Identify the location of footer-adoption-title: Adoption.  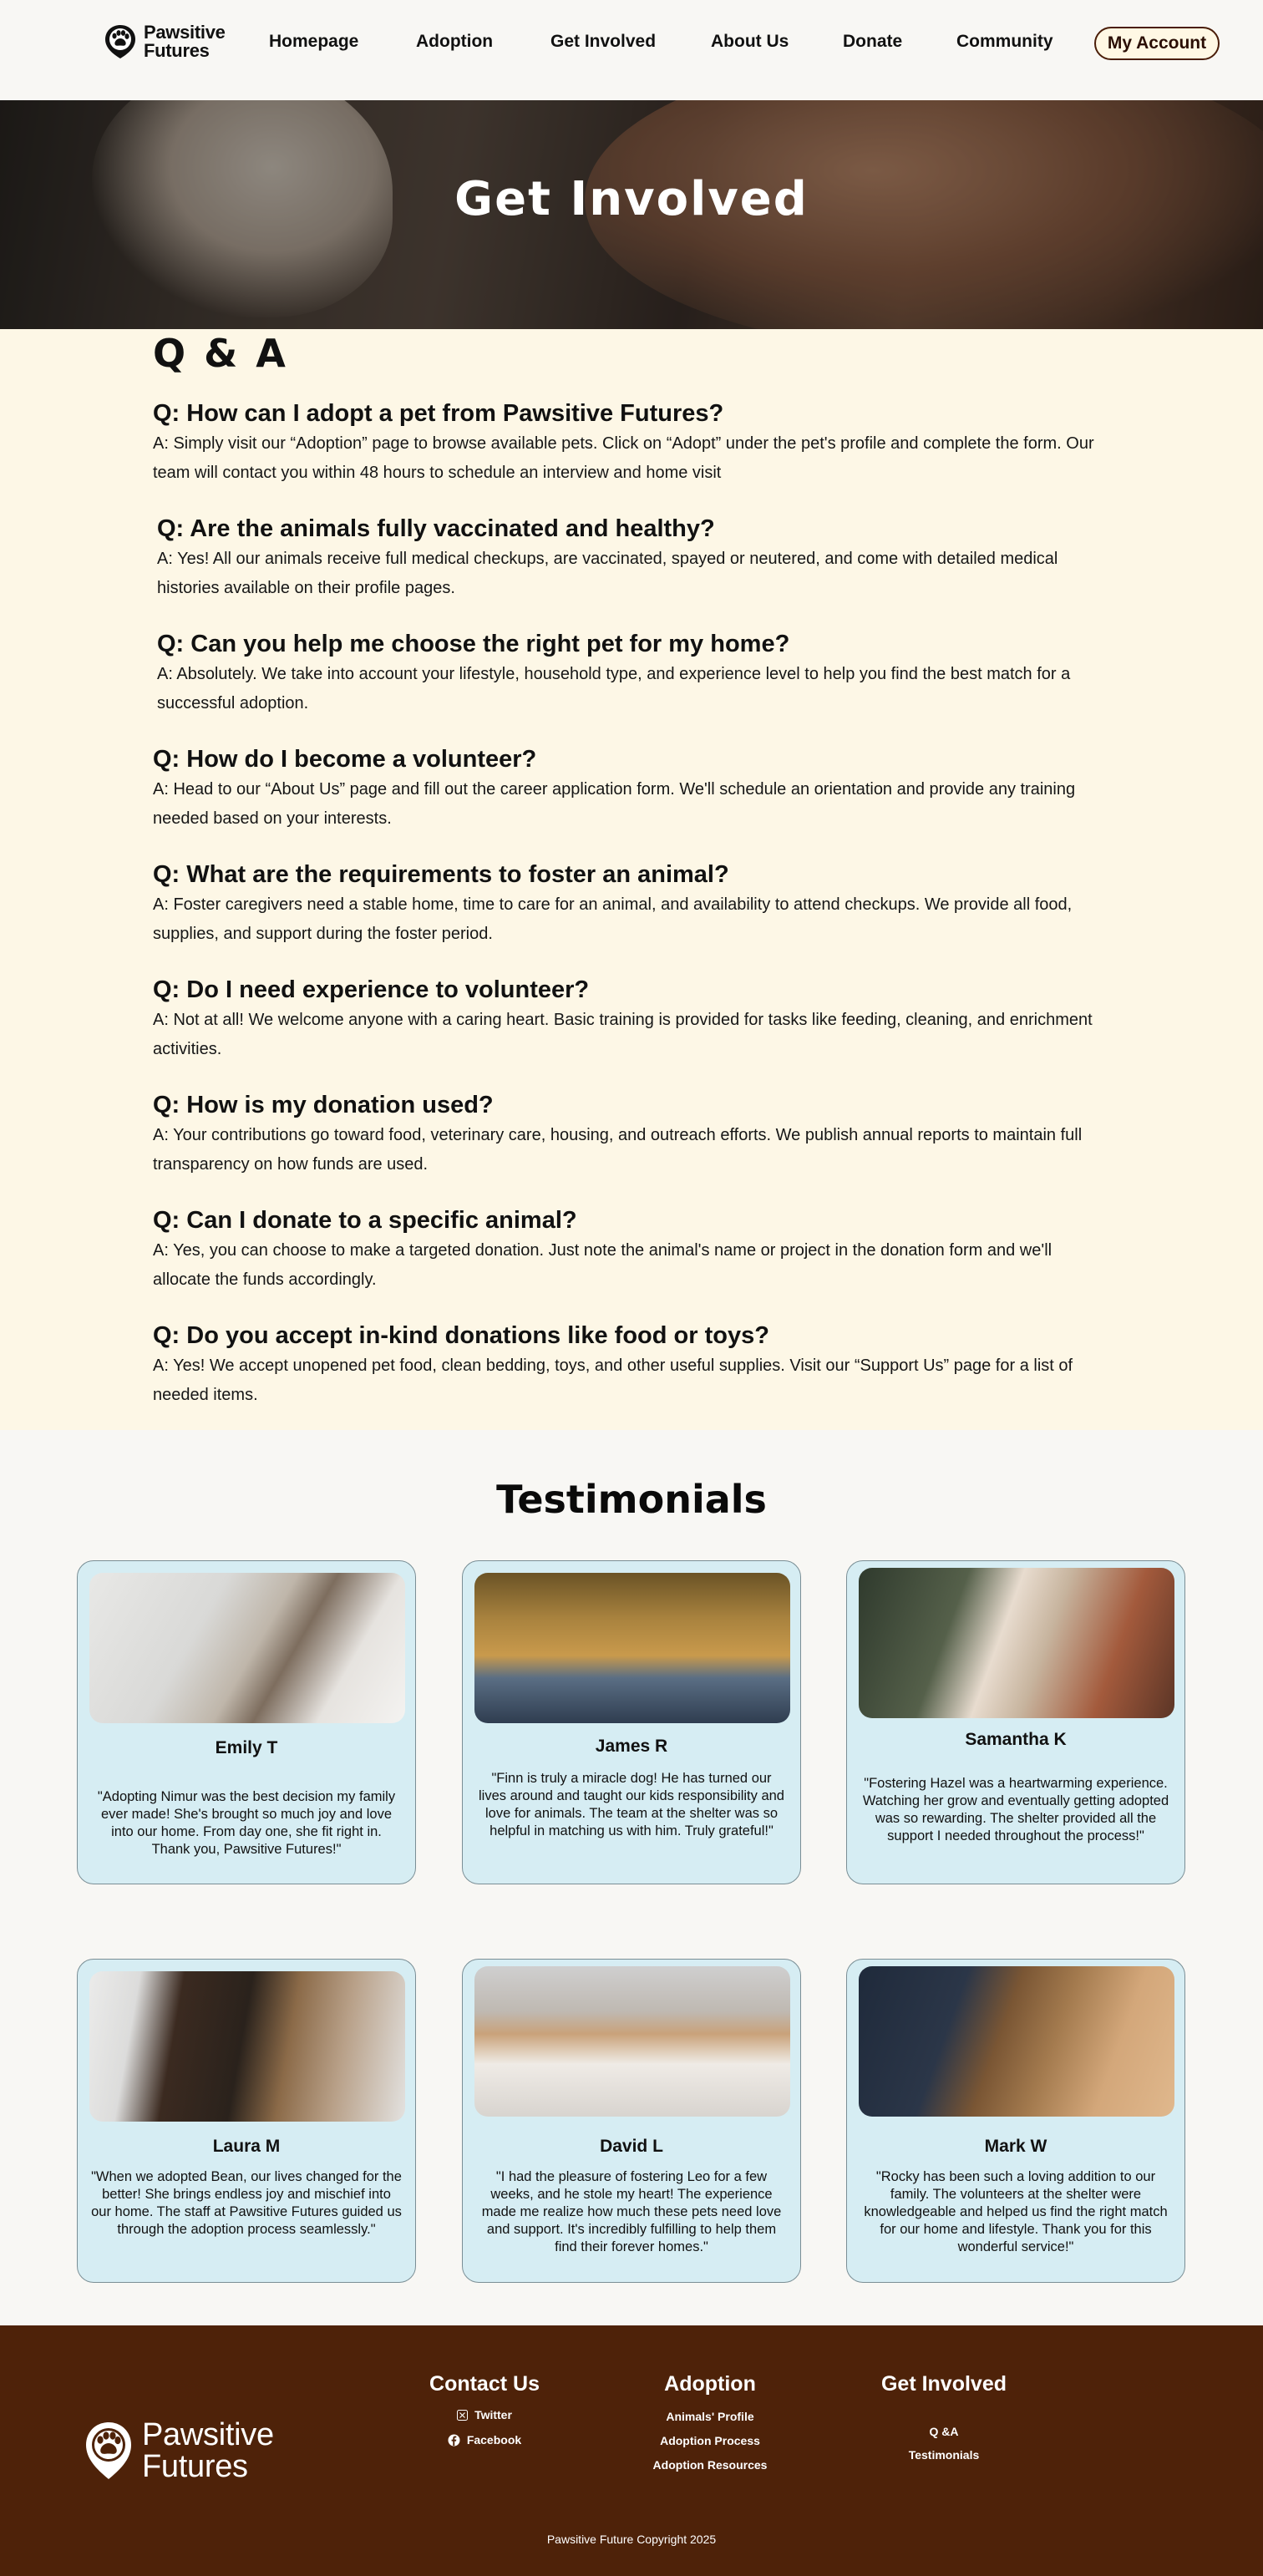
(710, 2384).